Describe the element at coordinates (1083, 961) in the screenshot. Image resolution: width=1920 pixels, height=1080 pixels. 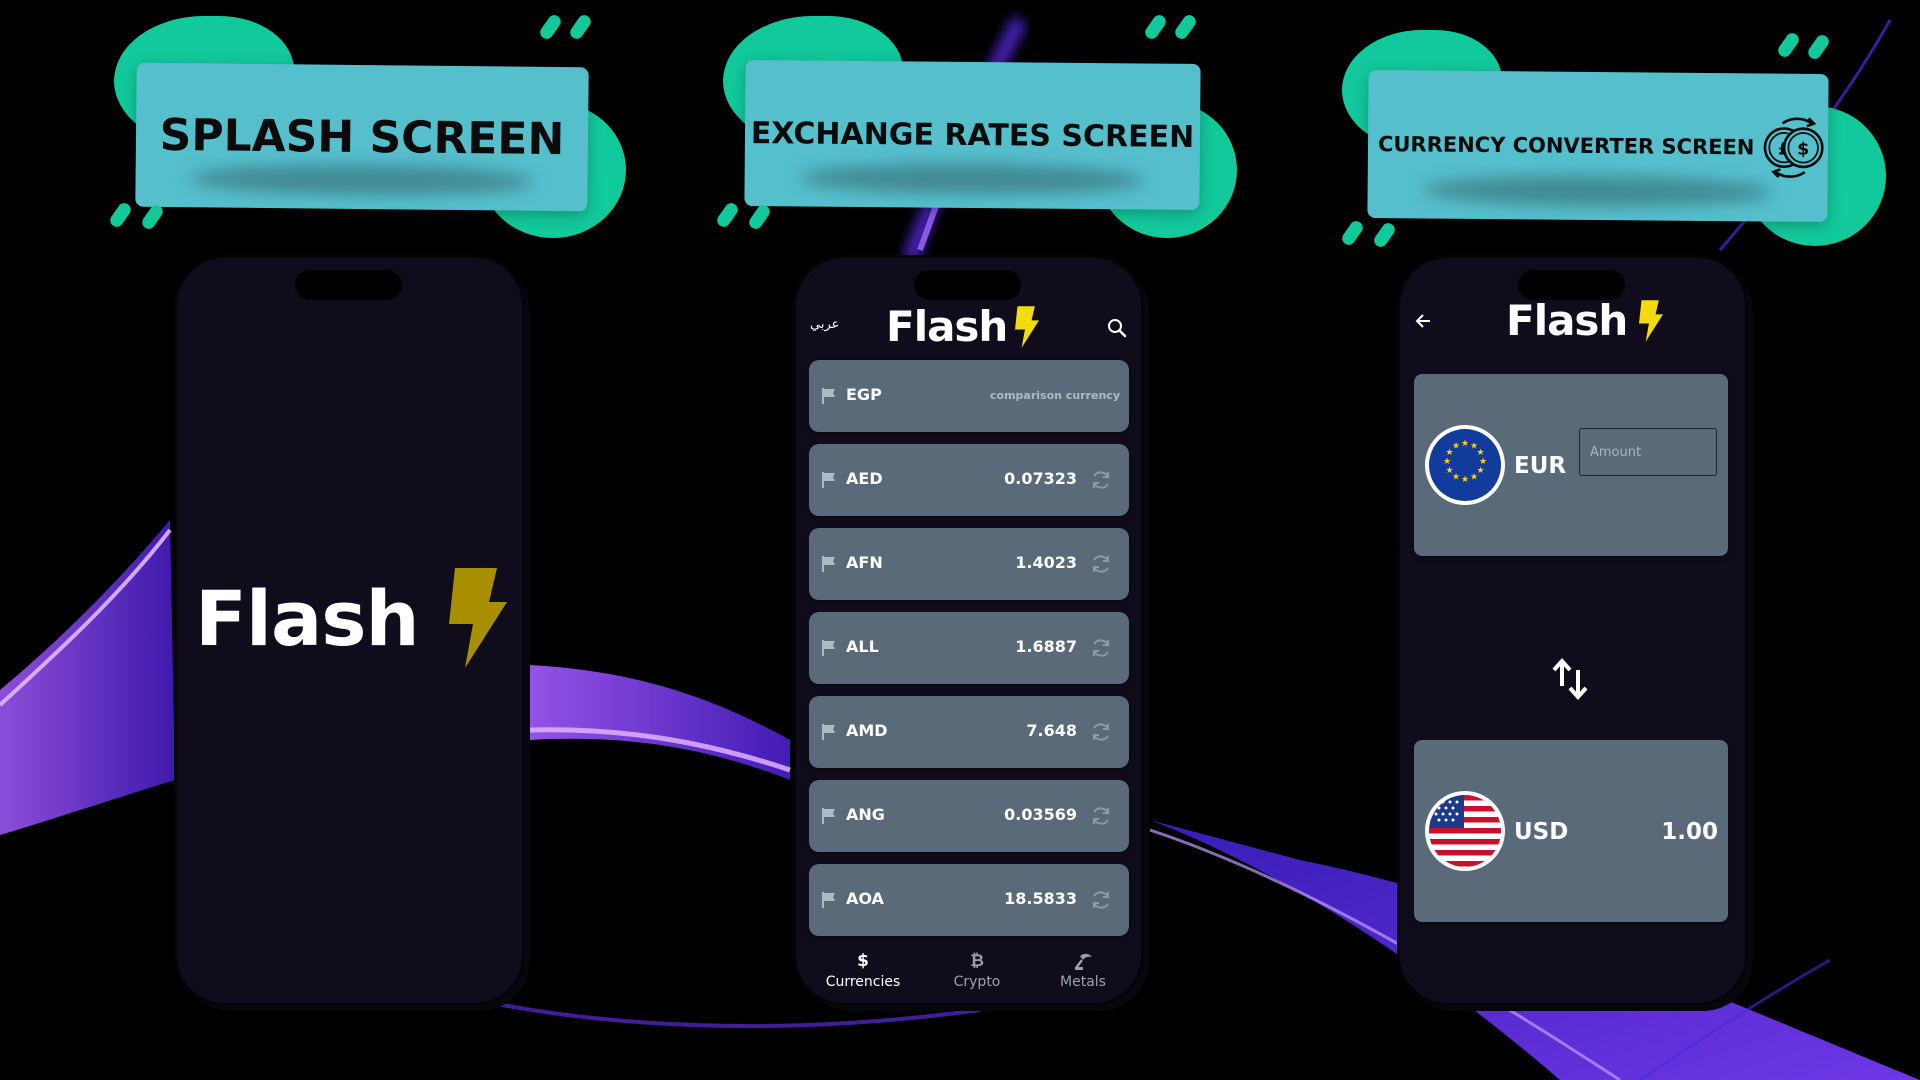
I see `metals-icon` at that location.